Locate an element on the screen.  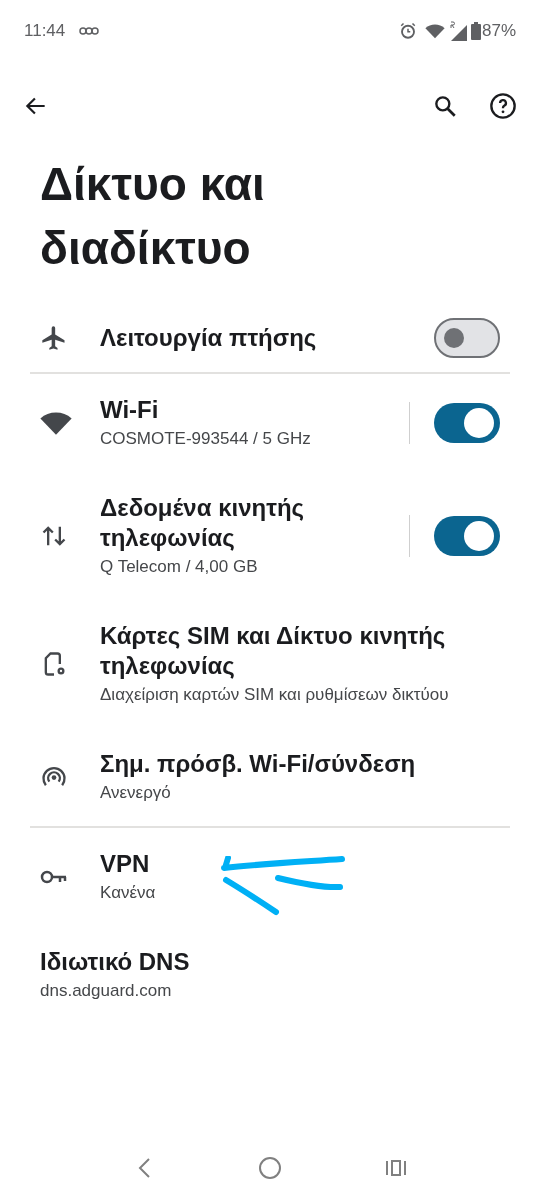
settings-item: Δεδομένα κινητής τηλεφωνίας Q Telecom / 4,00 GB is located at coordinates (270, 536).